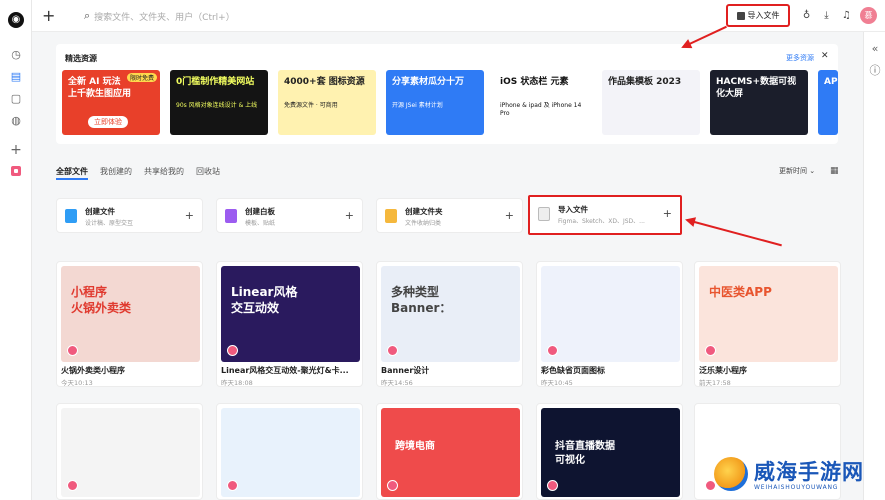  Describe the element at coordinates (812, 171) in the screenshot. I see `chevron-down-icon: ⌄` at that location.